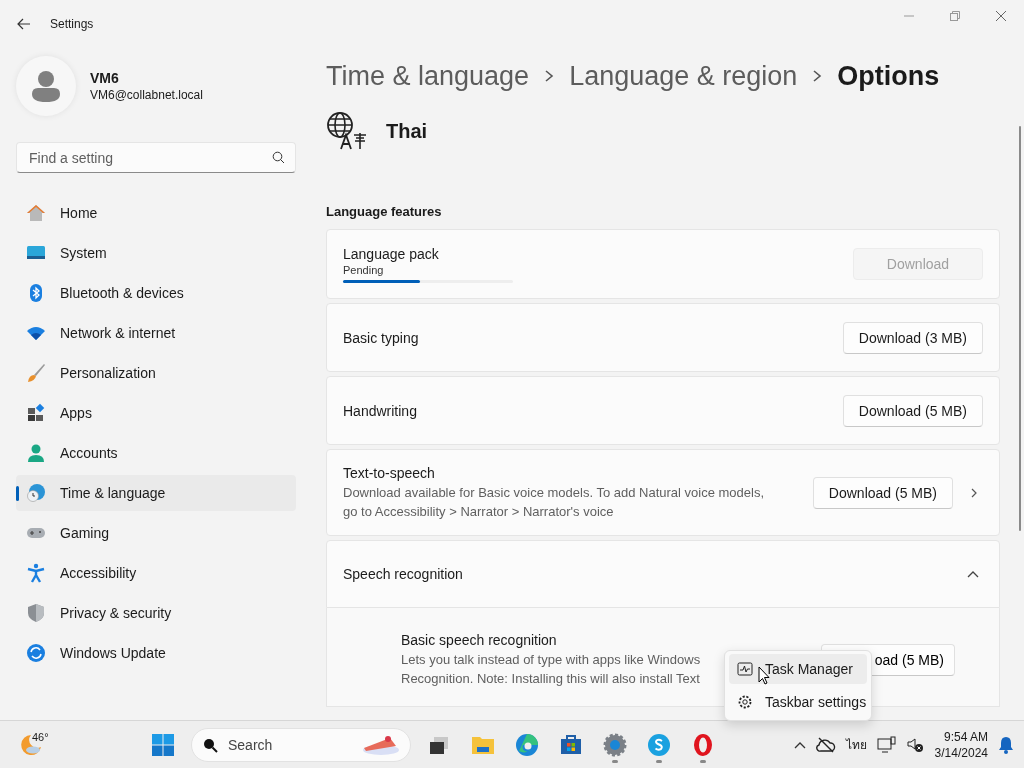  Describe the element at coordinates (156, 253) in the screenshot. I see `nav-item: System` at that location.